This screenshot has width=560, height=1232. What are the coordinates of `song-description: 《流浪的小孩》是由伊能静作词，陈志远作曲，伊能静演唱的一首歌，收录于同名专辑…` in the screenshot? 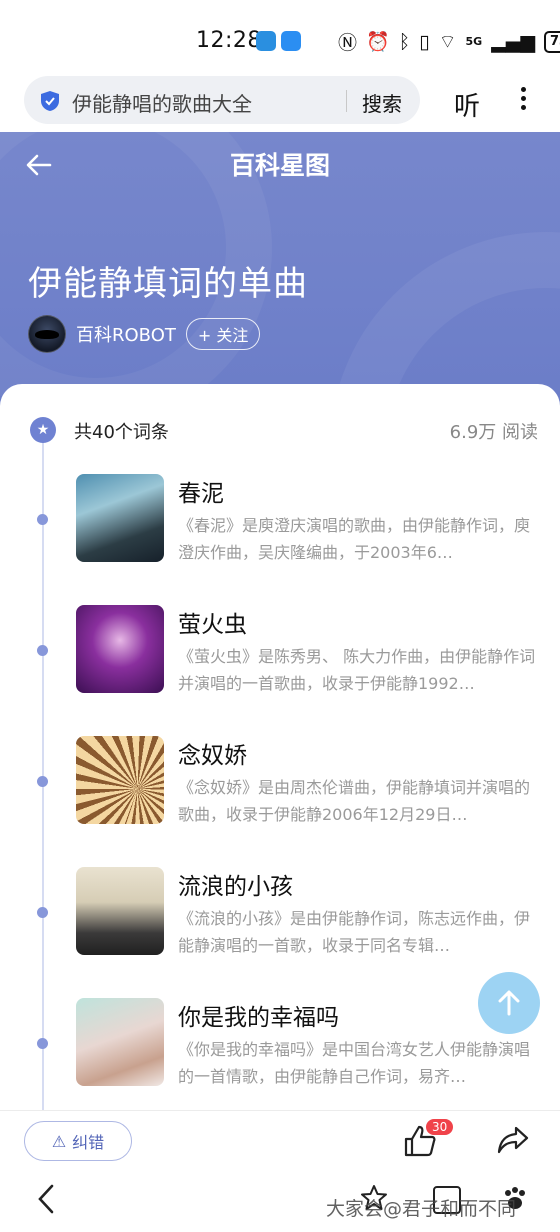 It's located at (354, 932).